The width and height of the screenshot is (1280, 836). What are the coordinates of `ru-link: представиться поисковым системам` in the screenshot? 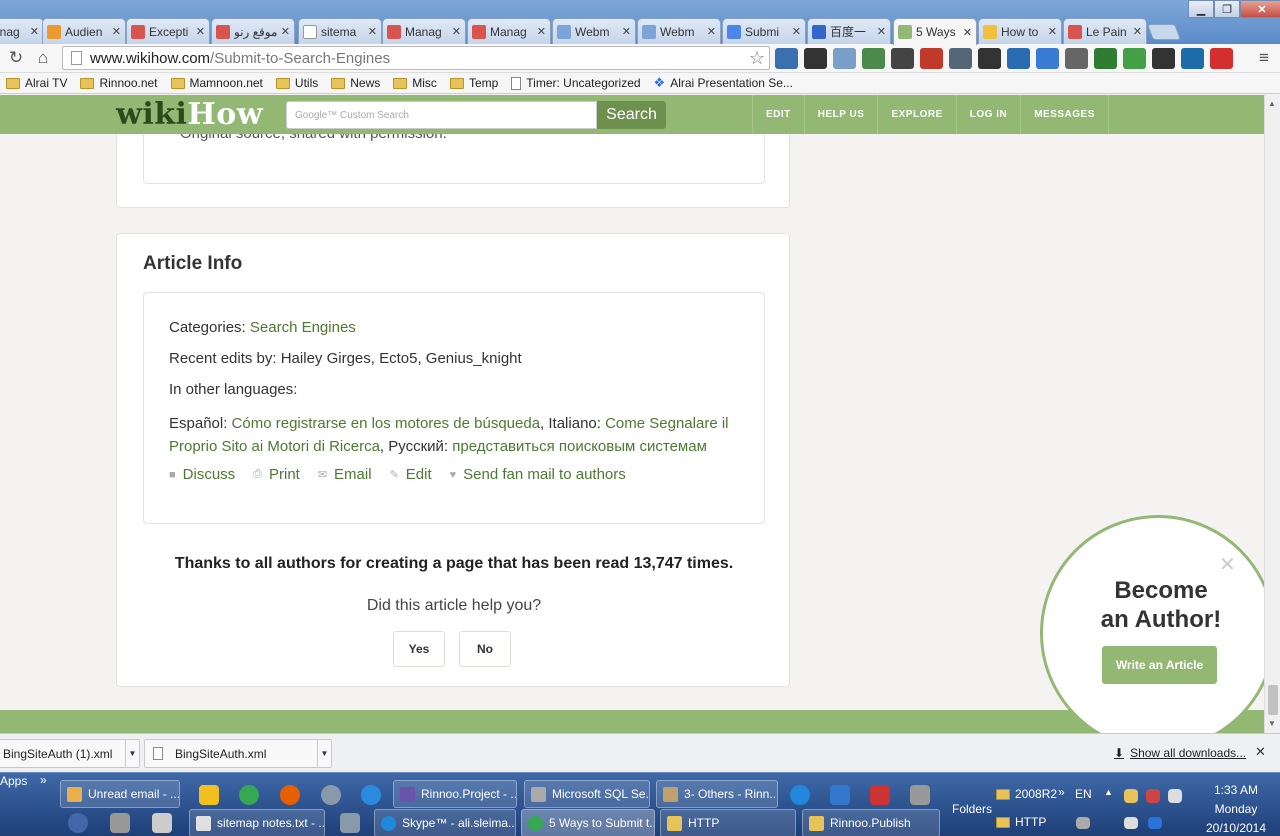 It's located at (579, 446).